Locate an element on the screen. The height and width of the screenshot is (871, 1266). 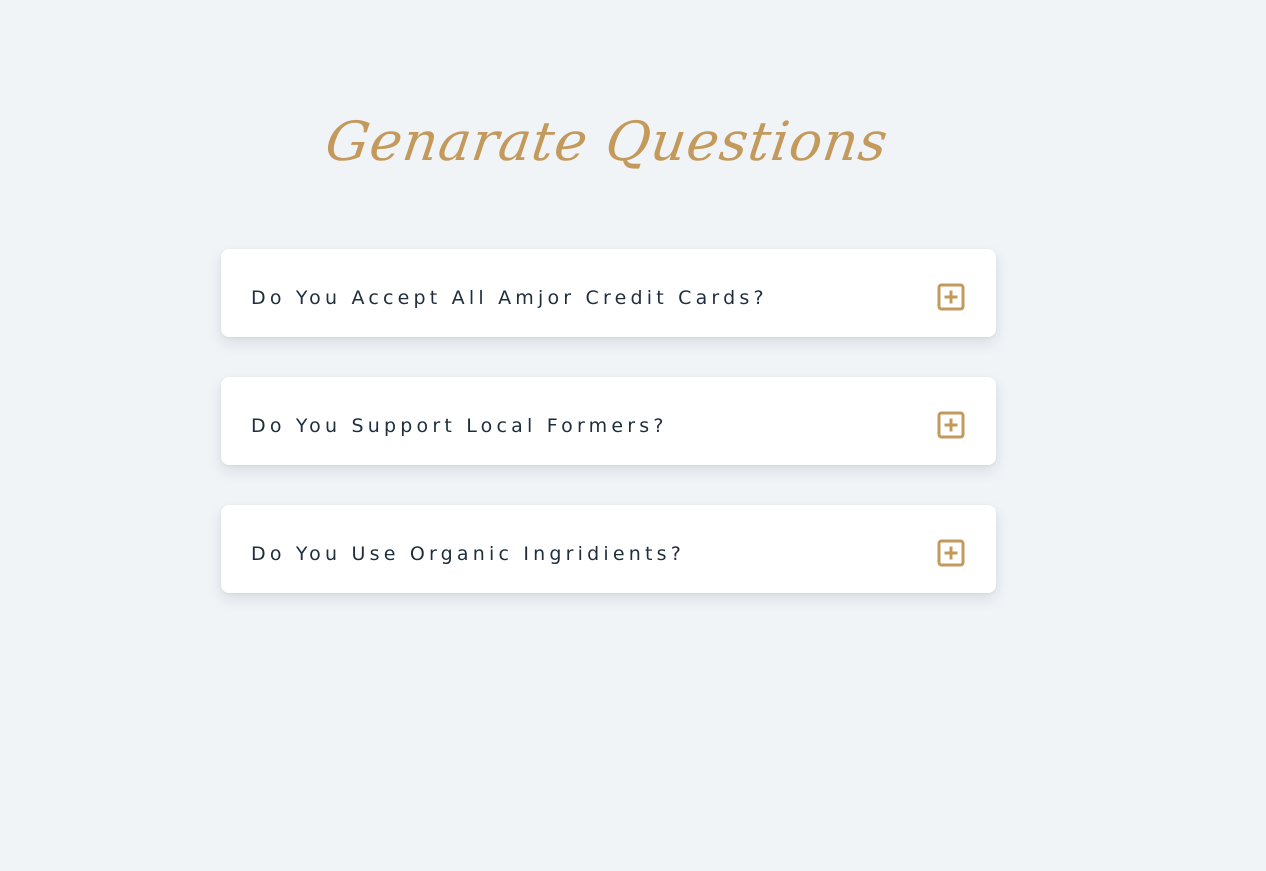
faq-item-local-farmers: Do You Support Local Formers? is located at coordinates (608, 421).